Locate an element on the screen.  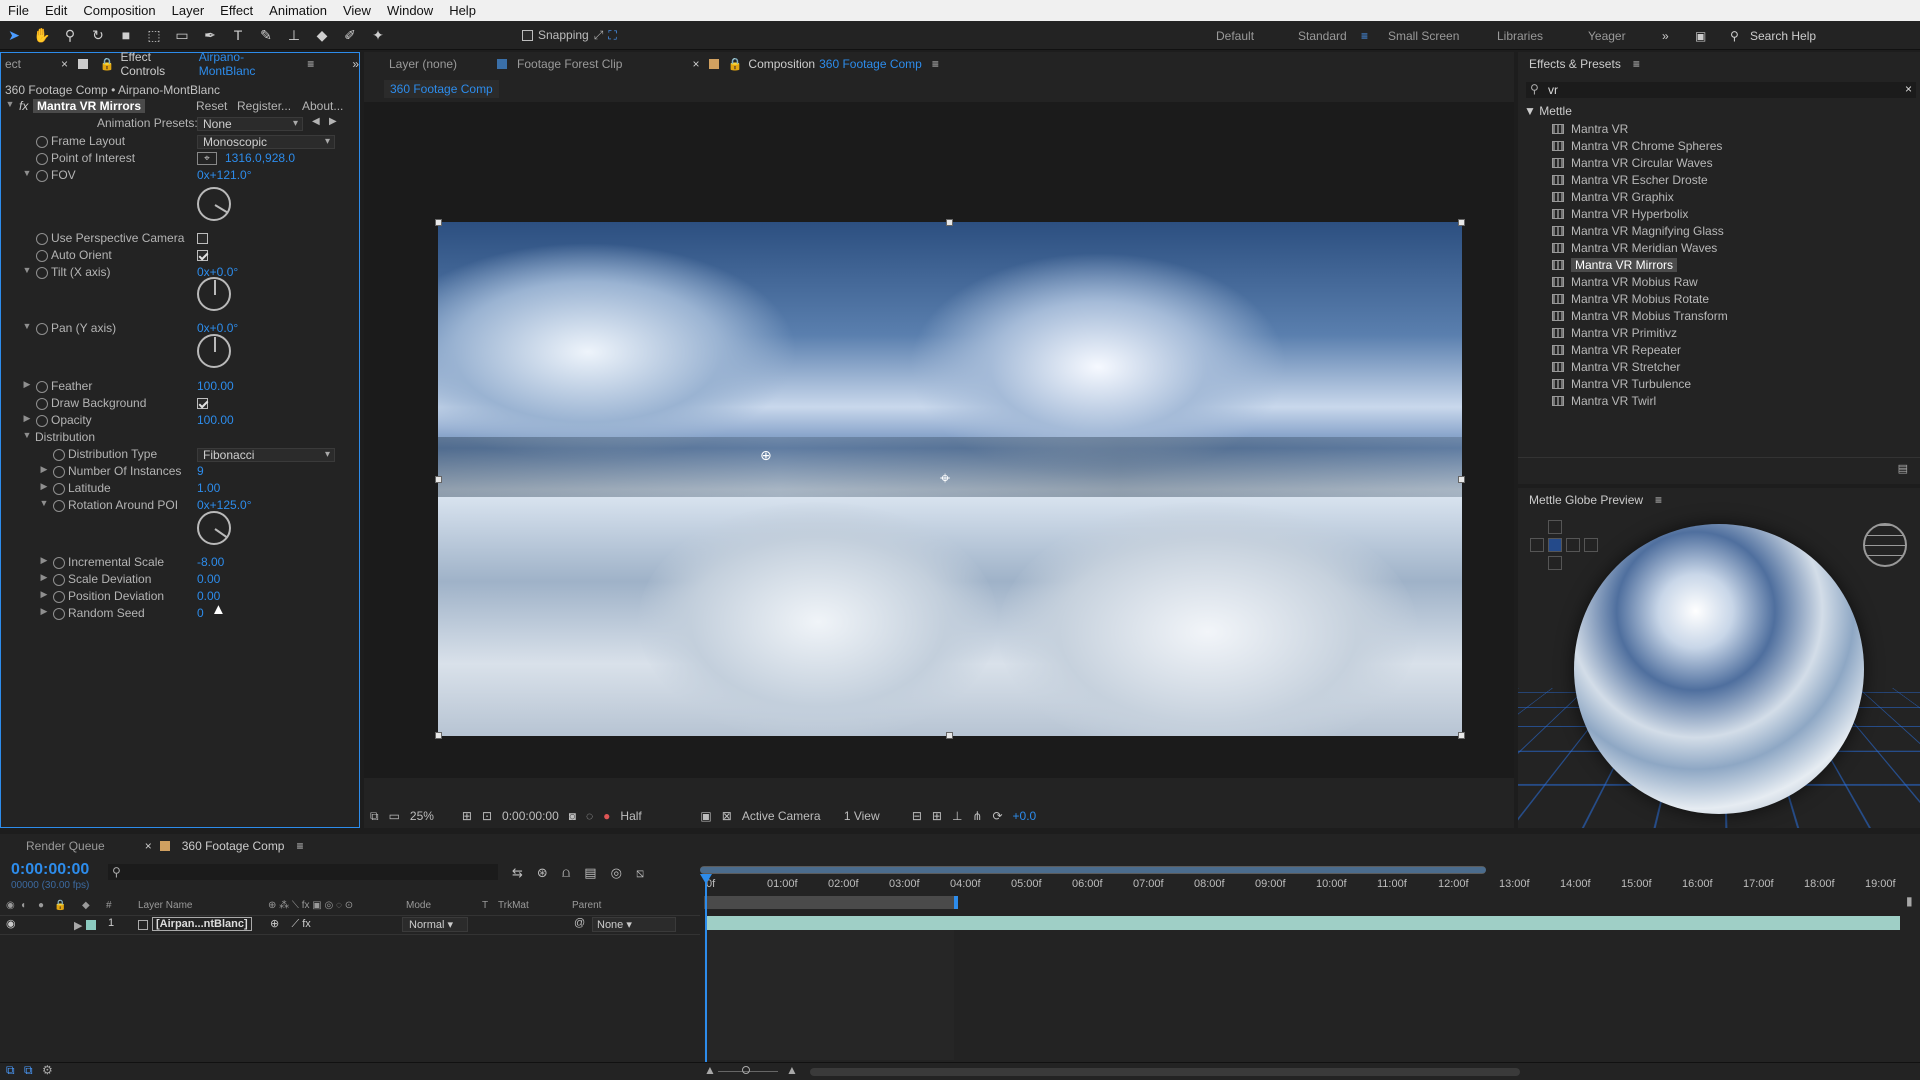
screen-icon: ▣ is located at coordinates (1700, 36).